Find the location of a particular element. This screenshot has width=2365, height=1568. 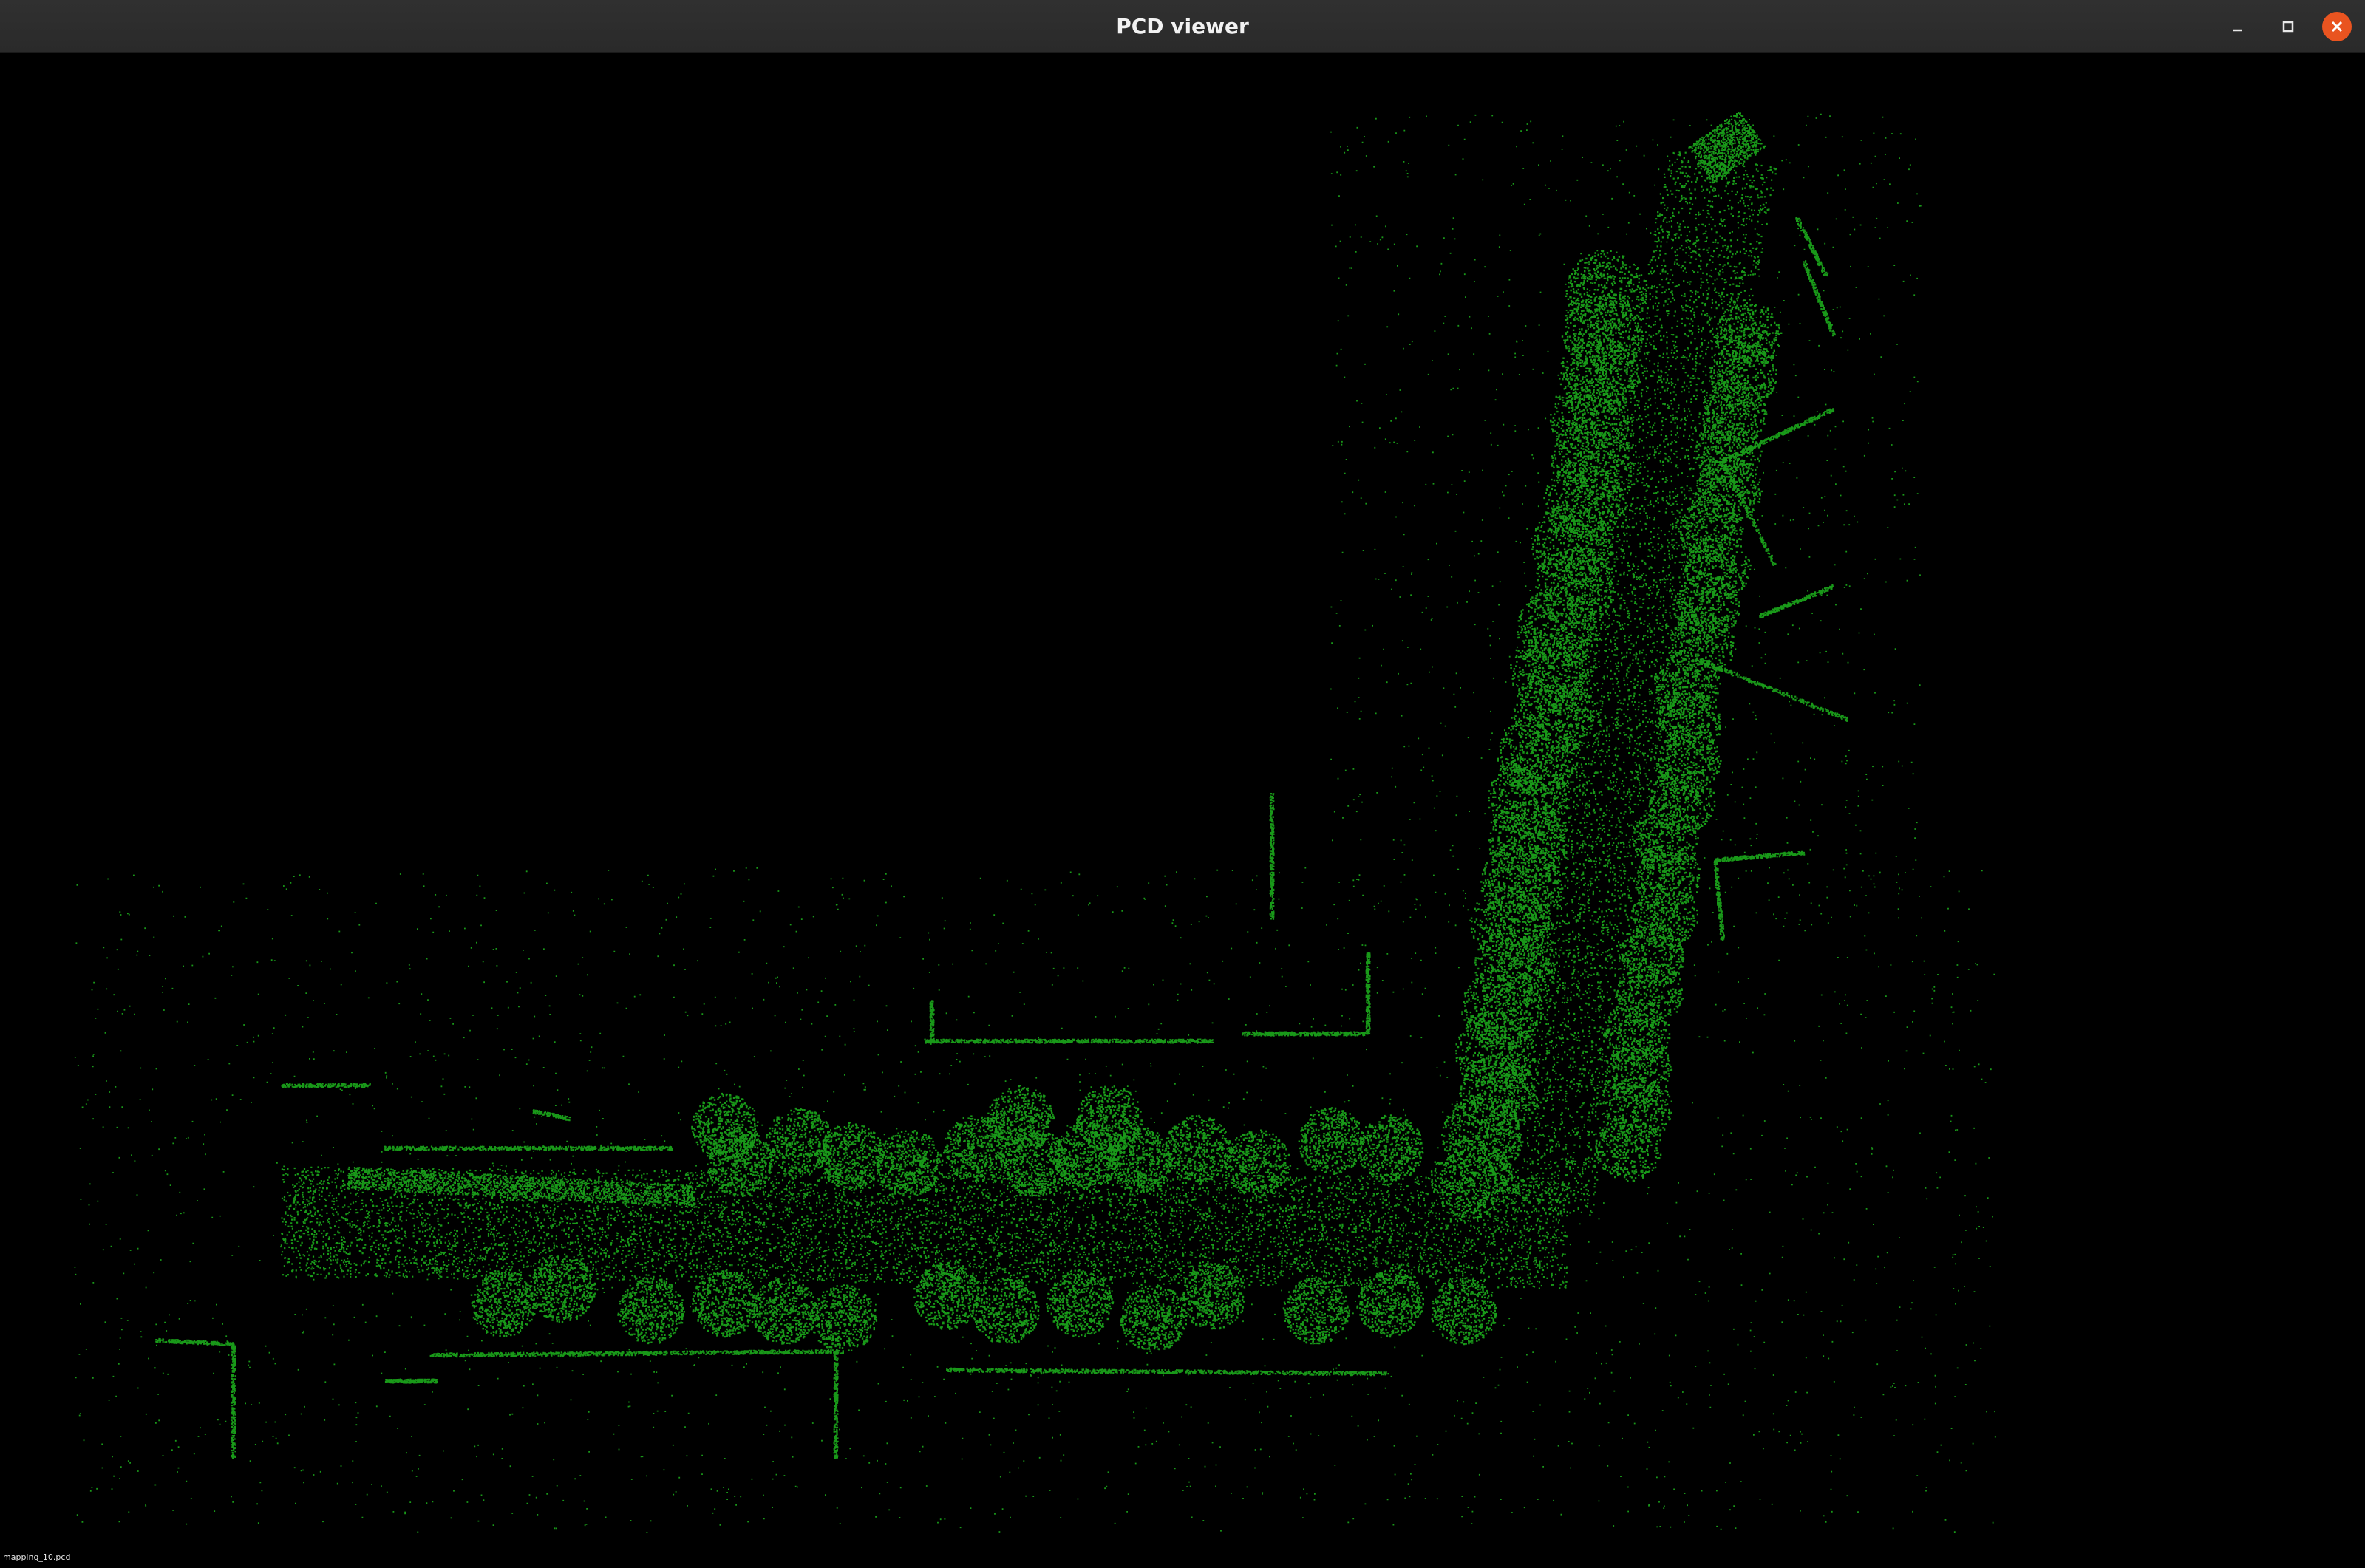

loaded-file-label: mapping_10.pcd is located at coordinates (37, 1557).